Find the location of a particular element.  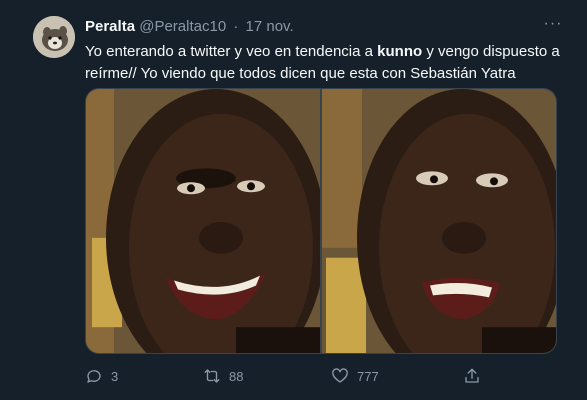

avatar-image is located at coordinates (54, 37).